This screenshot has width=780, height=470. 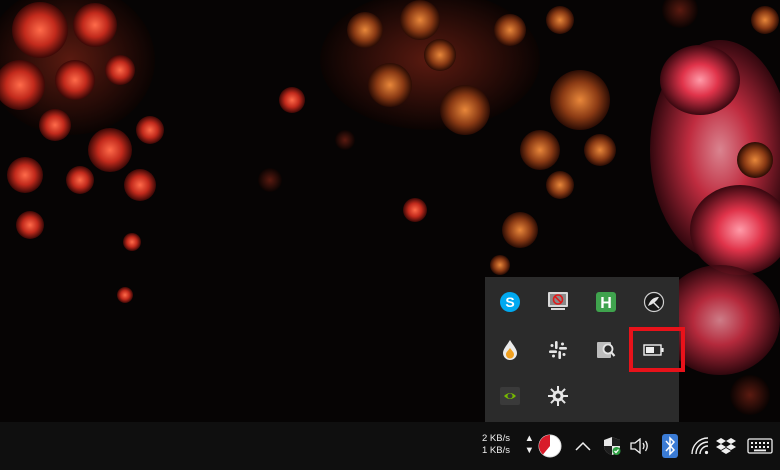 What do you see at coordinates (760, 446) in the screenshot?
I see `touch-keyboard-icon` at bounding box center [760, 446].